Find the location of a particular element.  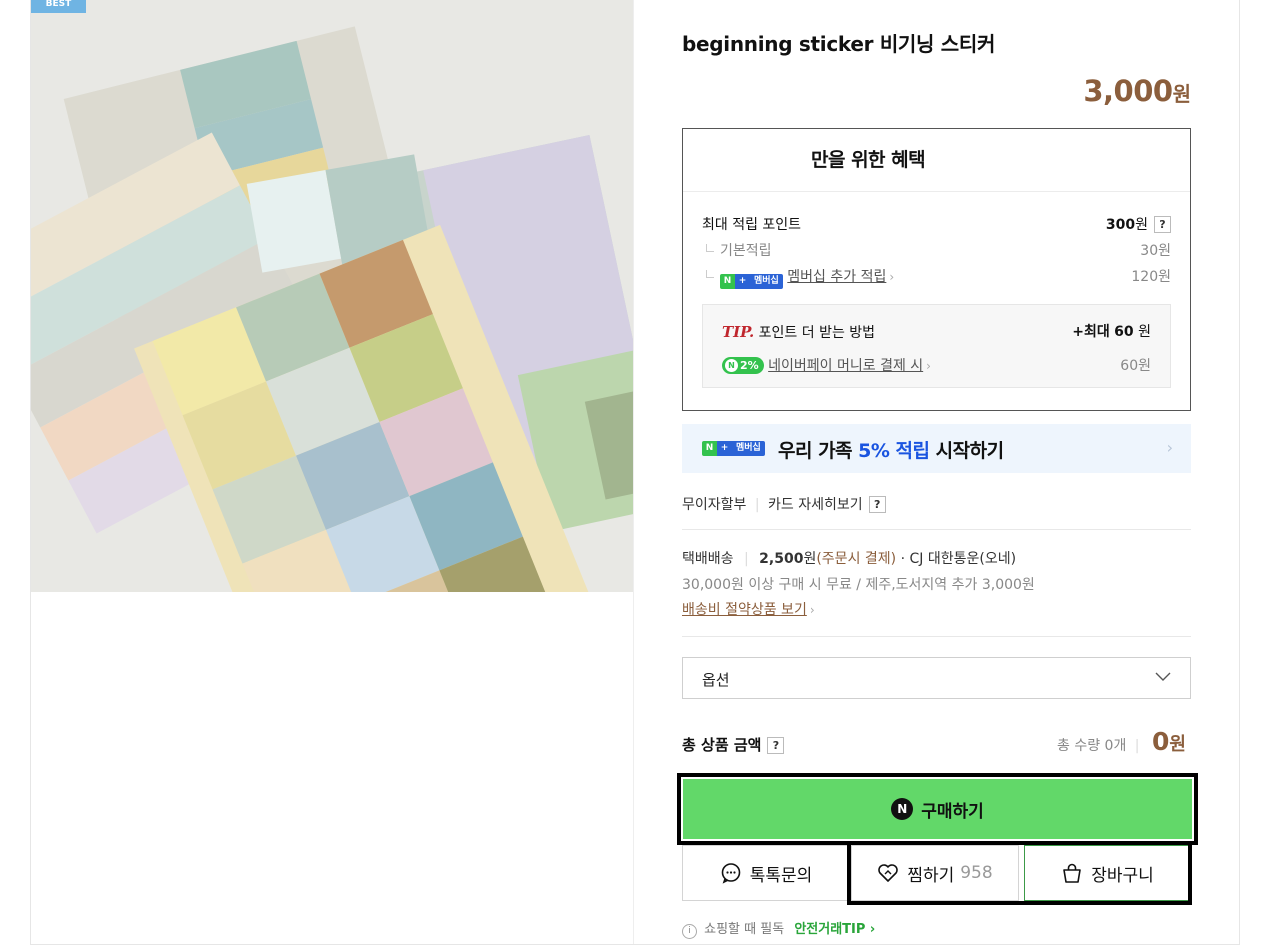

total-label: 총 상품 금액 is located at coordinates (722, 745).